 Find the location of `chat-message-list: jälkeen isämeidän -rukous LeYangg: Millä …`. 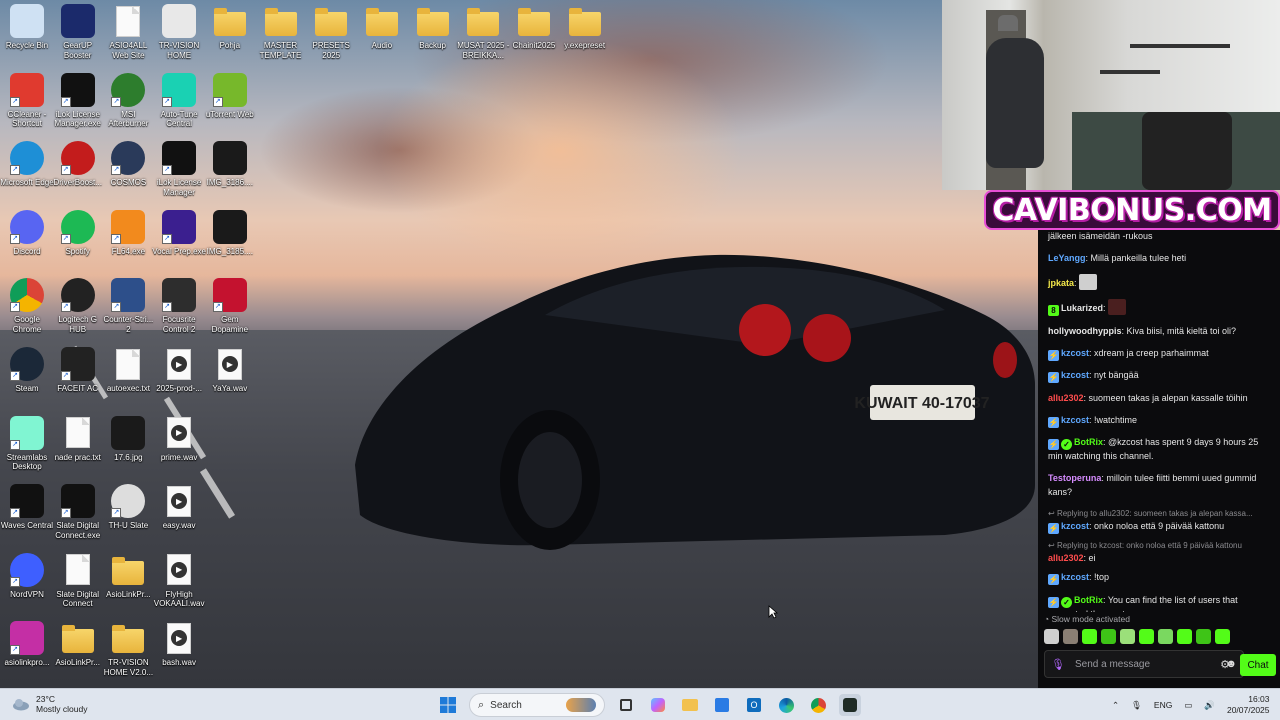

chat-message-list: jälkeen isämeidän -rukous LeYangg: Millä … is located at coordinates (1159, 421).